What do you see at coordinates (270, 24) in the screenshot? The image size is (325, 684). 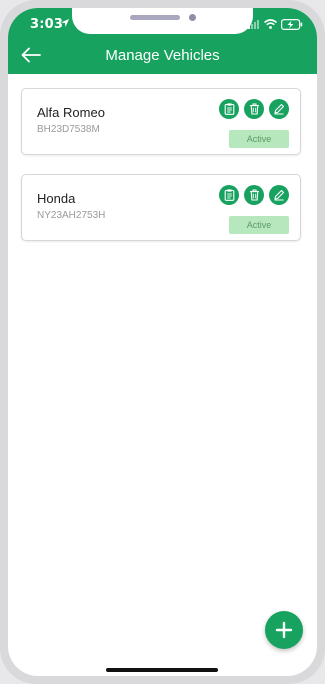 I see `wifi-icon` at bounding box center [270, 24].